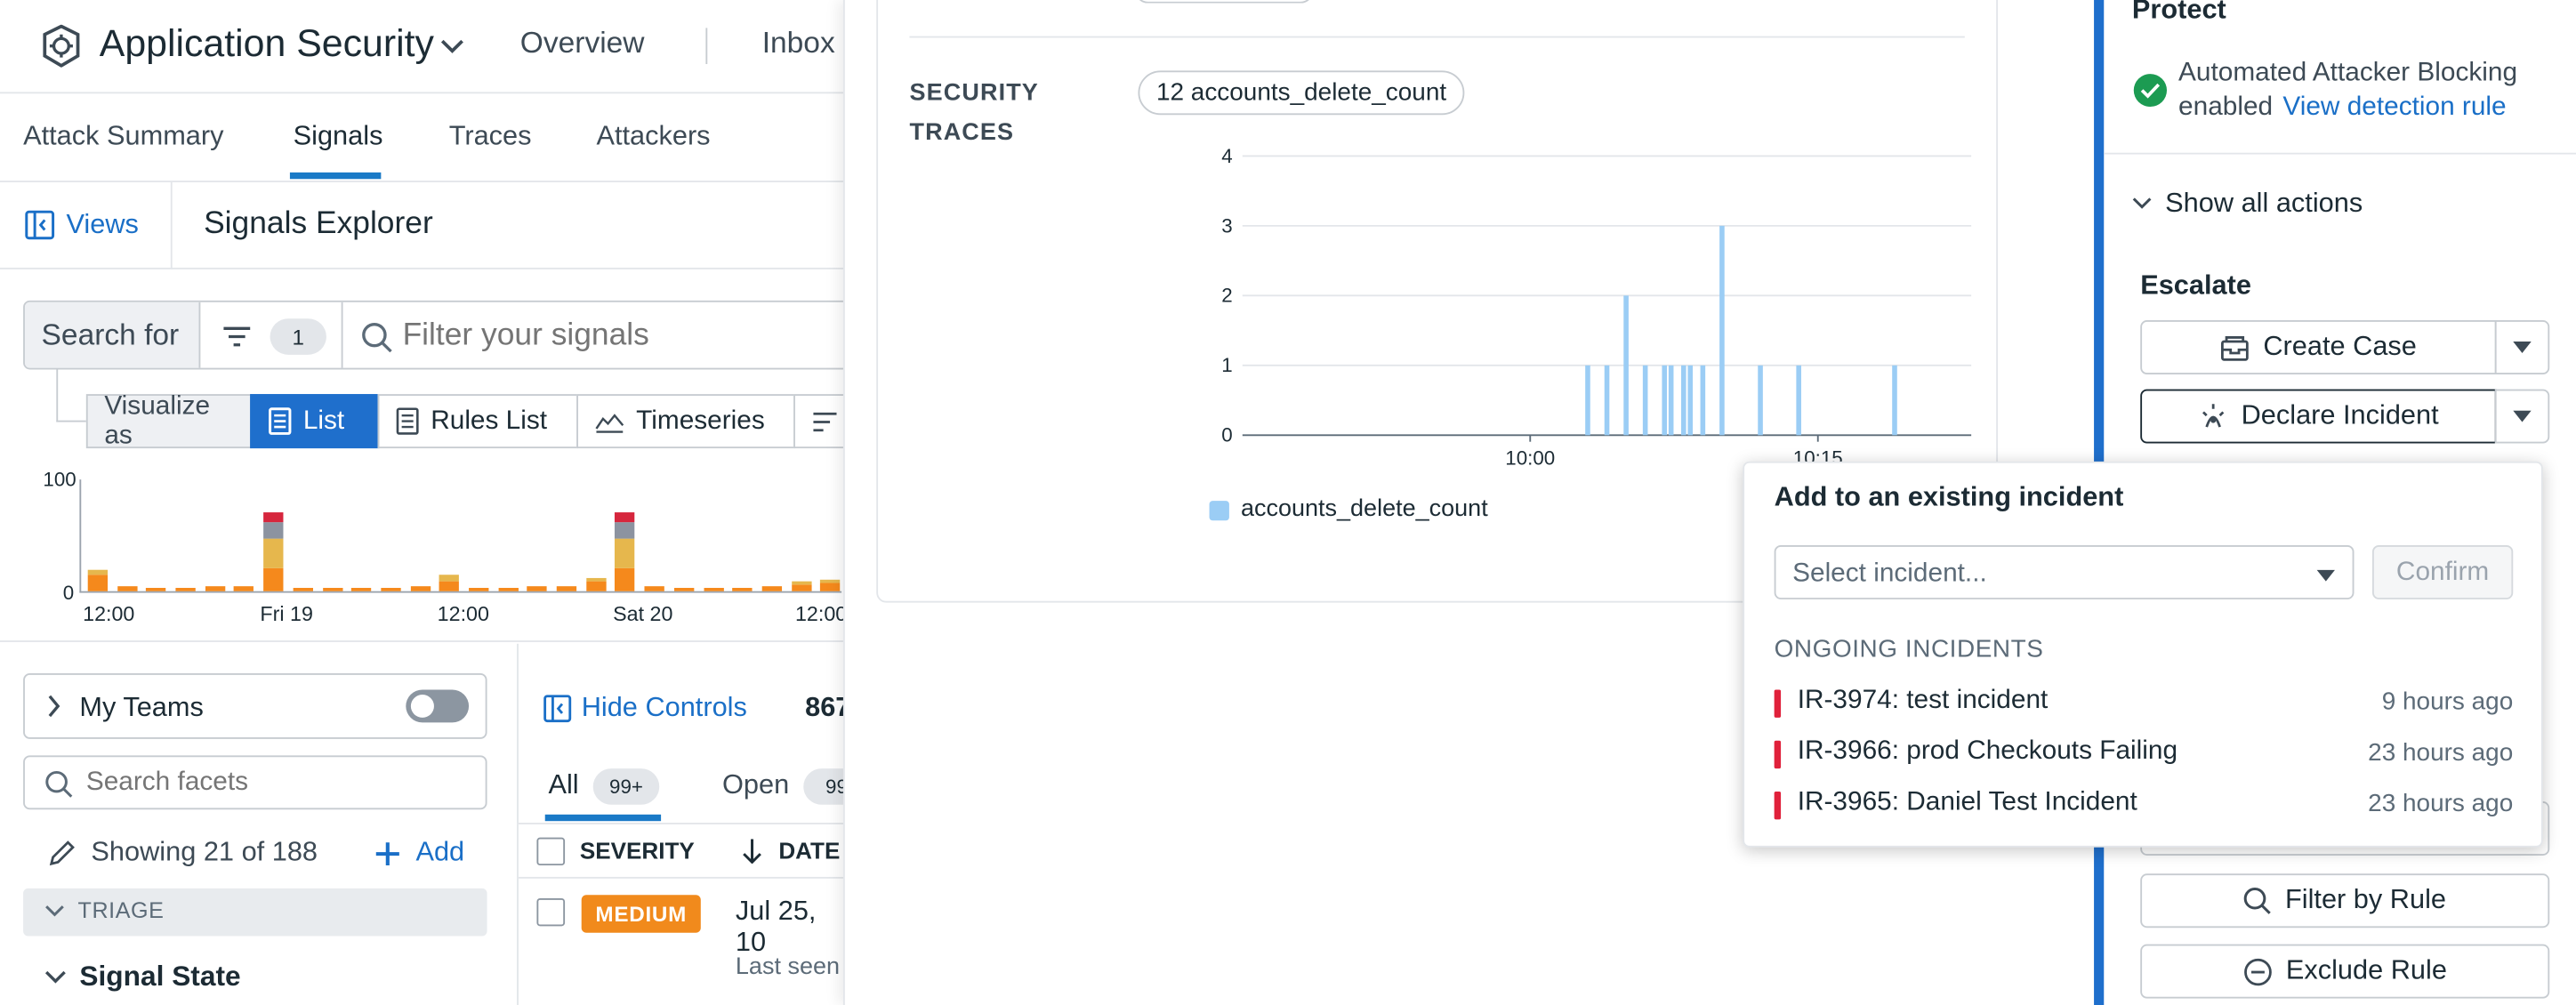 The height and width of the screenshot is (1005, 2576). Describe the element at coordinates (2522, 347) in the screenshot. I see `create-case-dropdown` at that location.